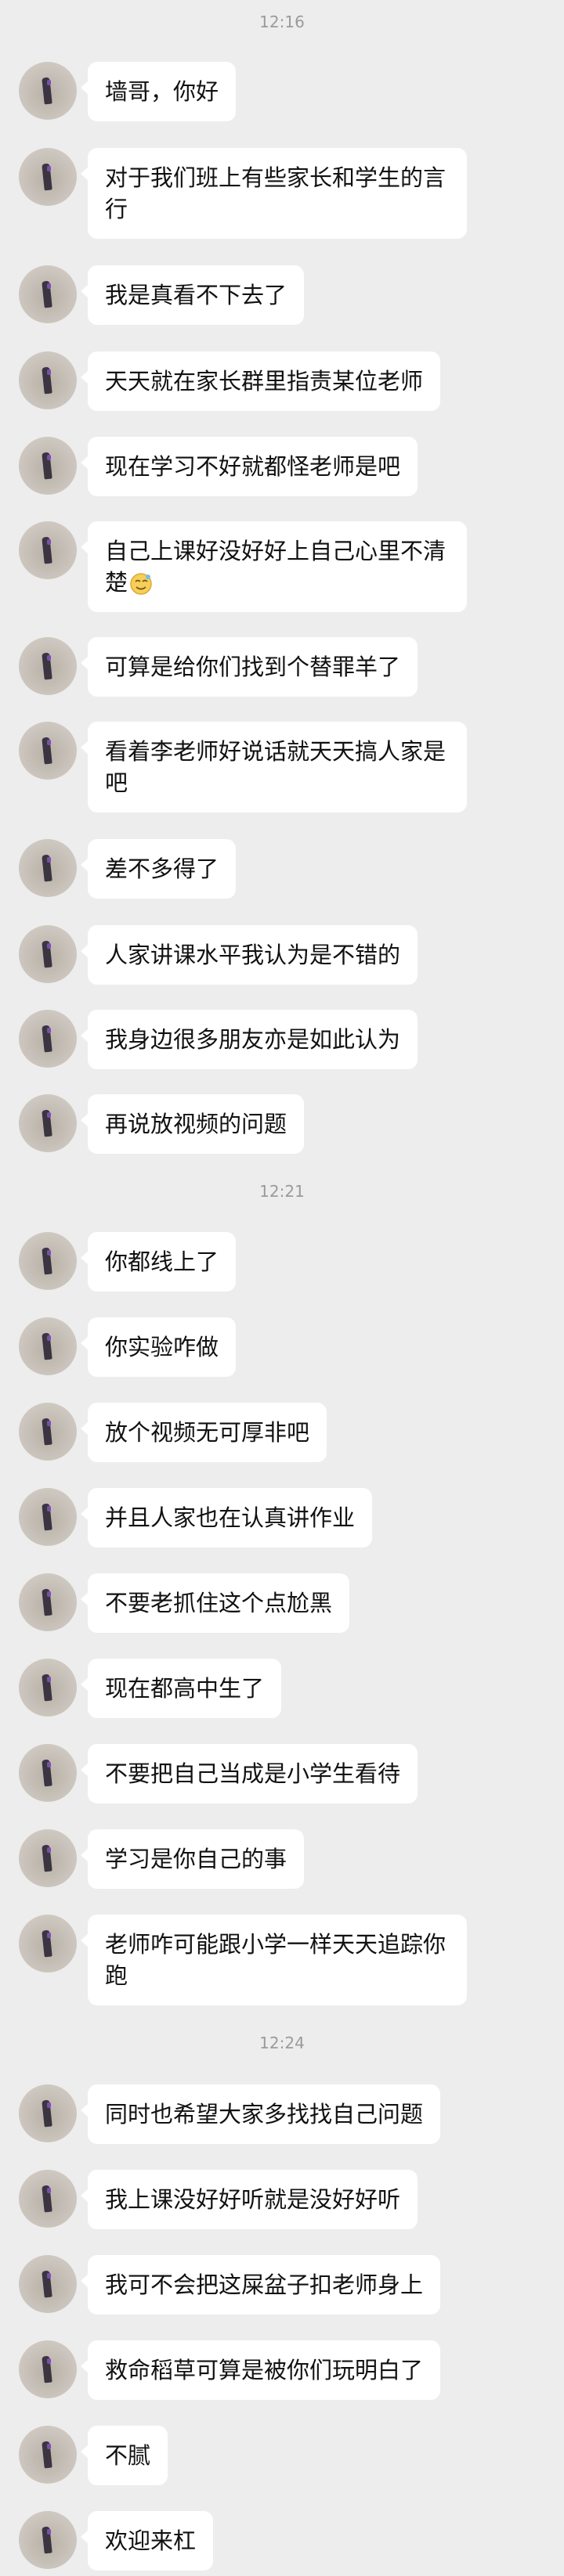  I want to click on message-text: 不要老抓住这个点尬黑, so click(219, 1603).